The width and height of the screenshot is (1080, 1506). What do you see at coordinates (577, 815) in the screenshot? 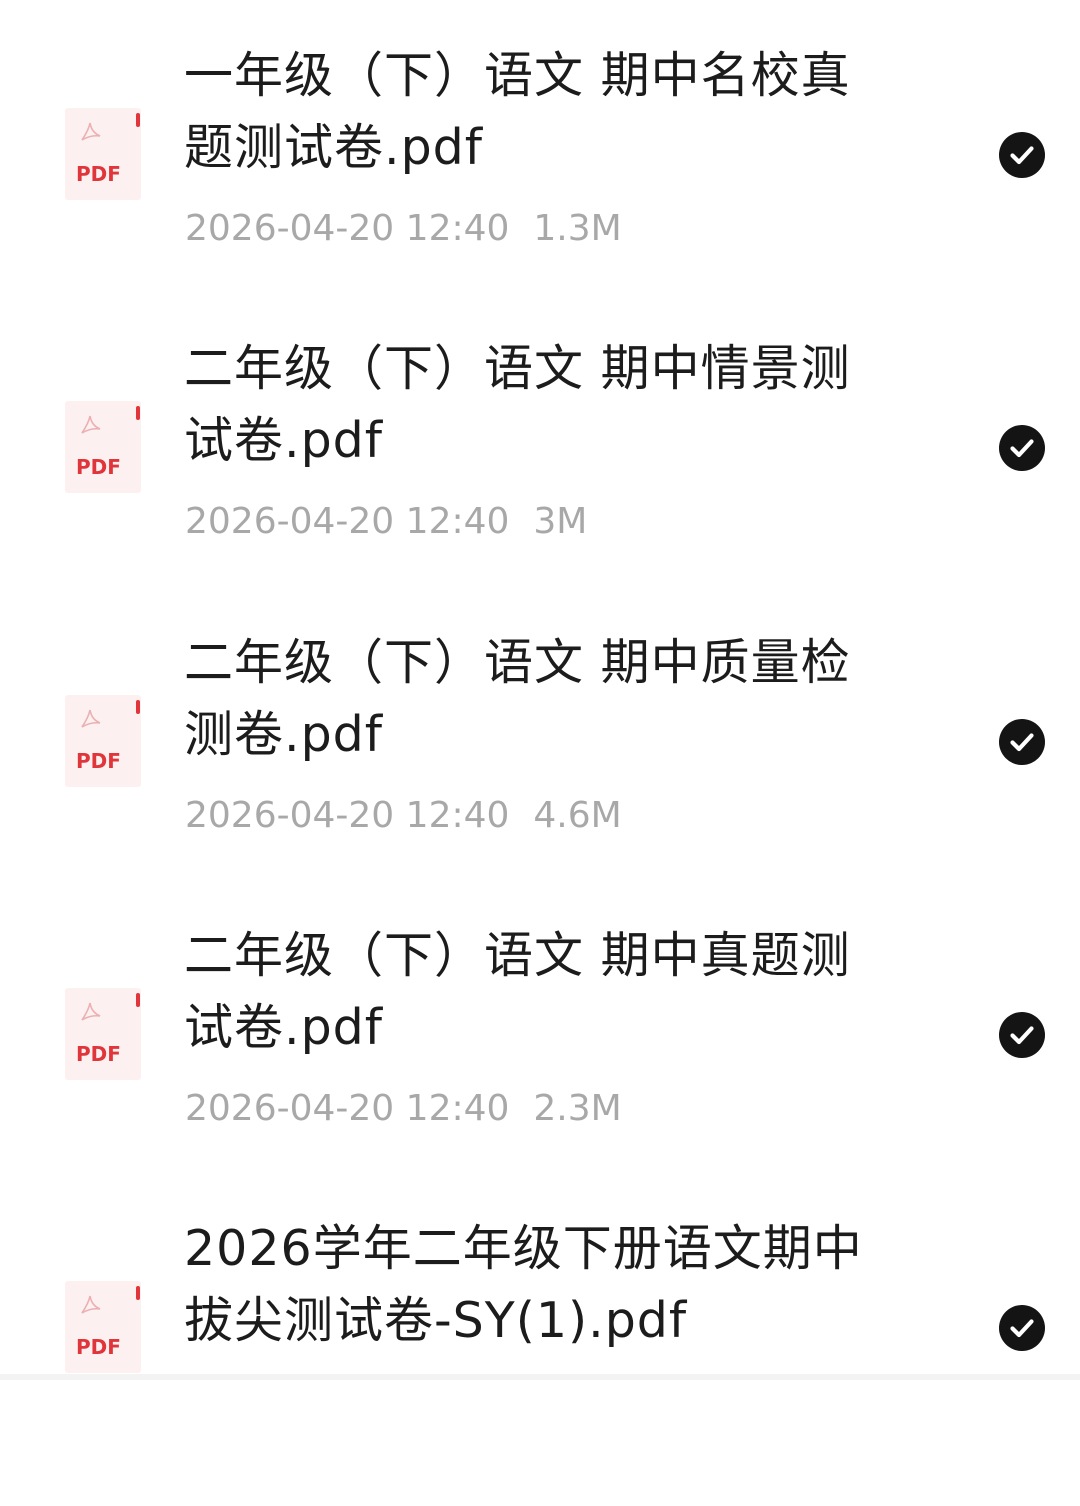
I see `file-size: 4.6M` at bounding box center [577, 815].